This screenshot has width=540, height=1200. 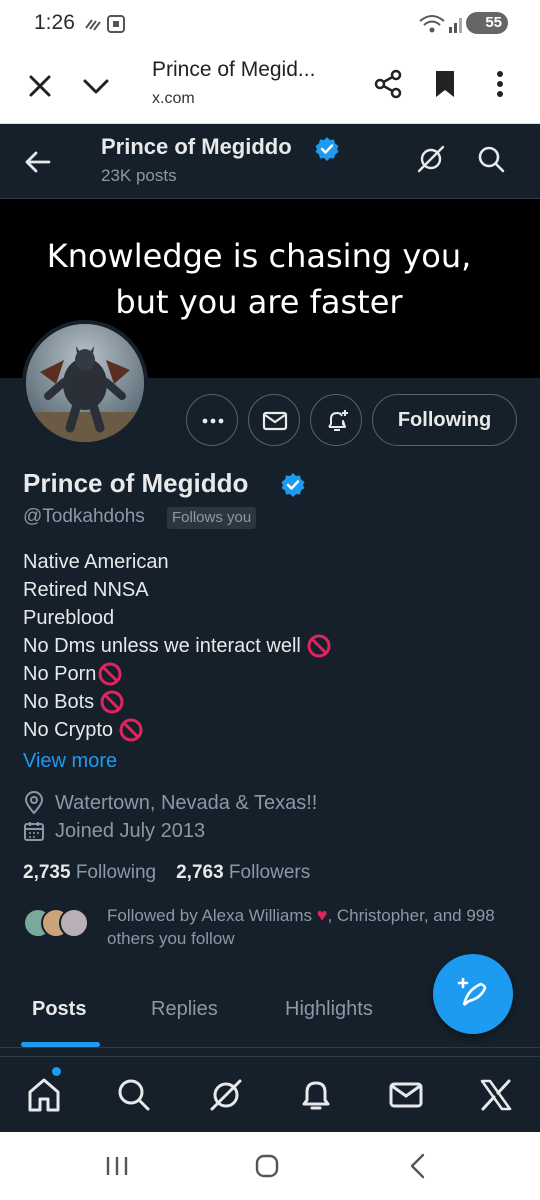 What do you see at coordinates (259, 302) in the screenshot?
I see `banner-text-line2: but you are faster` at bounding box center [259, 302].